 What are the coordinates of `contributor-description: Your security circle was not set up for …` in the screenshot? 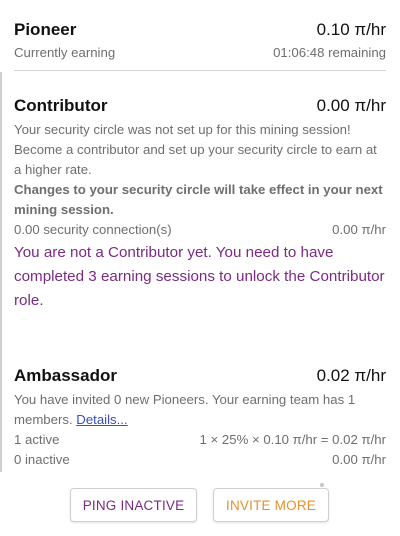 It's located at (195, 149).